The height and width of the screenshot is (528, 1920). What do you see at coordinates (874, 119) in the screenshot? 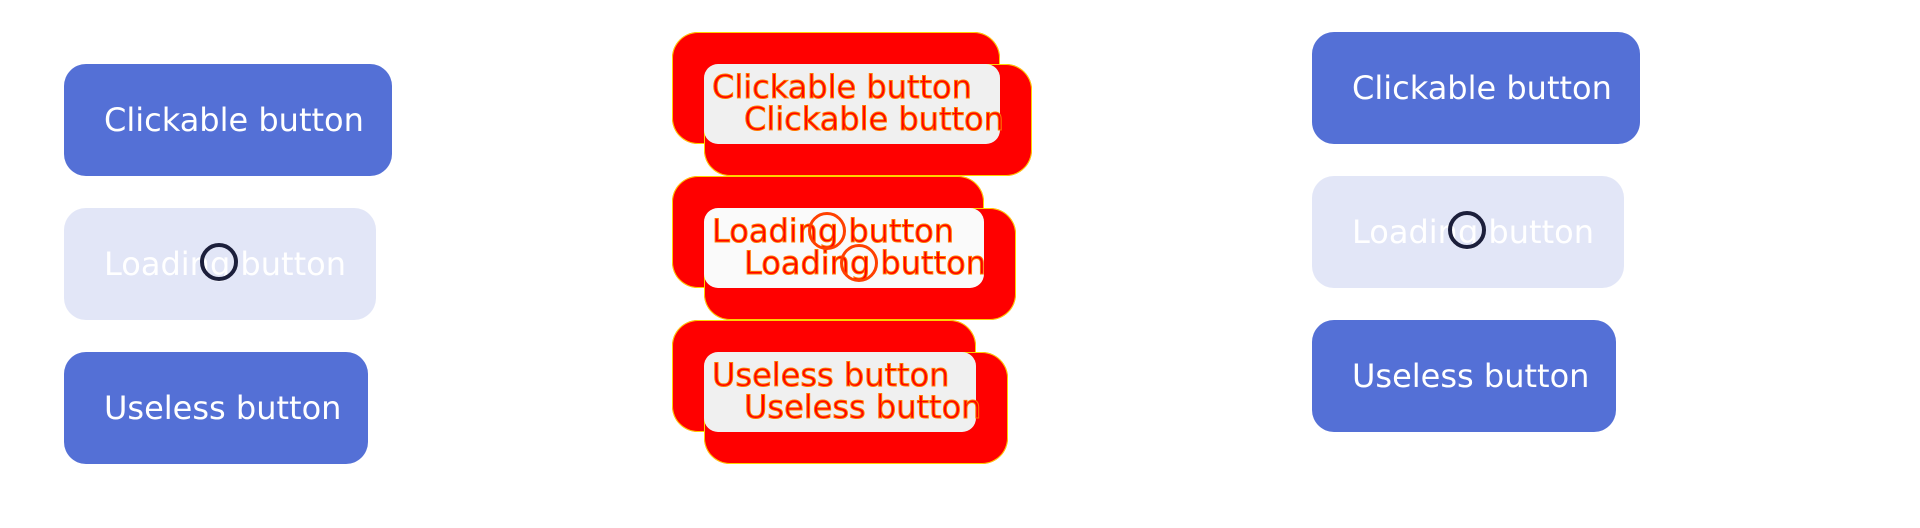
I see `diff-label-b: Clickable button` at bounding box center [874, 119].